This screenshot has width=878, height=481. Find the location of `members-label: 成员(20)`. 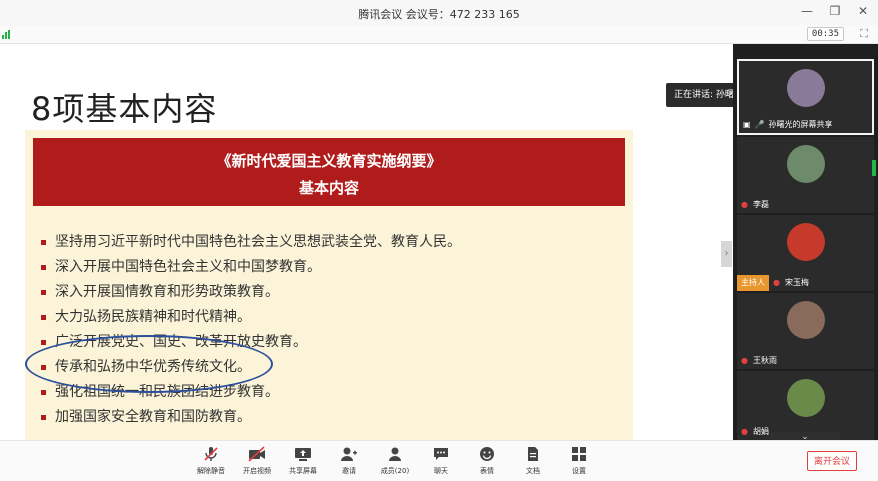

members-label: 成员(20) is located at coordinates (395, 471).